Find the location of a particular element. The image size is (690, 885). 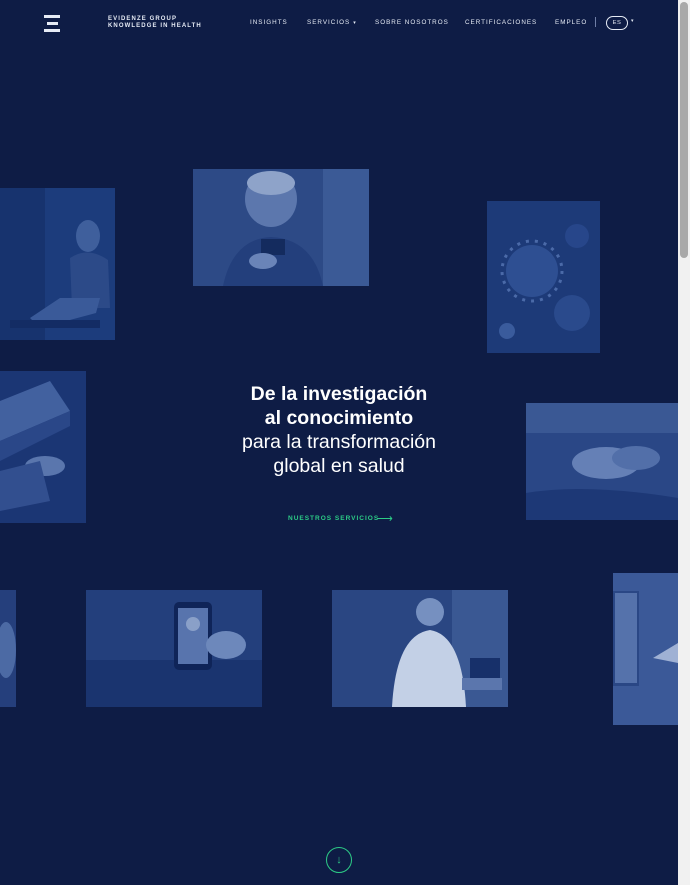

arrow-down-icon: ↓ is located at coordinates (339, 860).